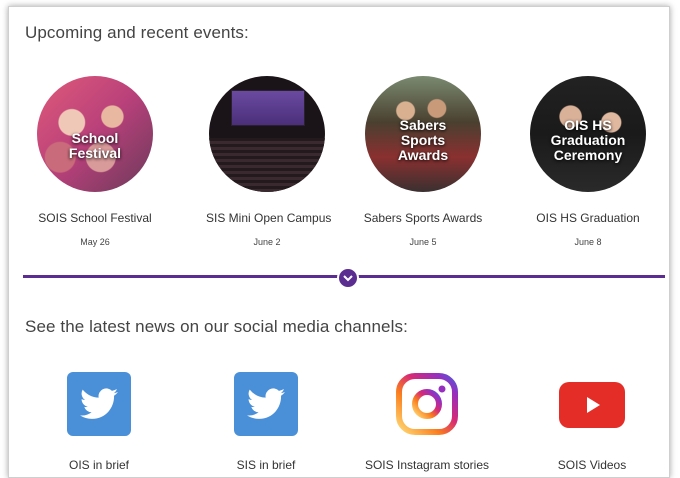 This screenshot has width=680, height=478. Describe the element at coordinates (268, 218) in the screenshot. I see `event-title: SIS Mini Open Campus` at that location.